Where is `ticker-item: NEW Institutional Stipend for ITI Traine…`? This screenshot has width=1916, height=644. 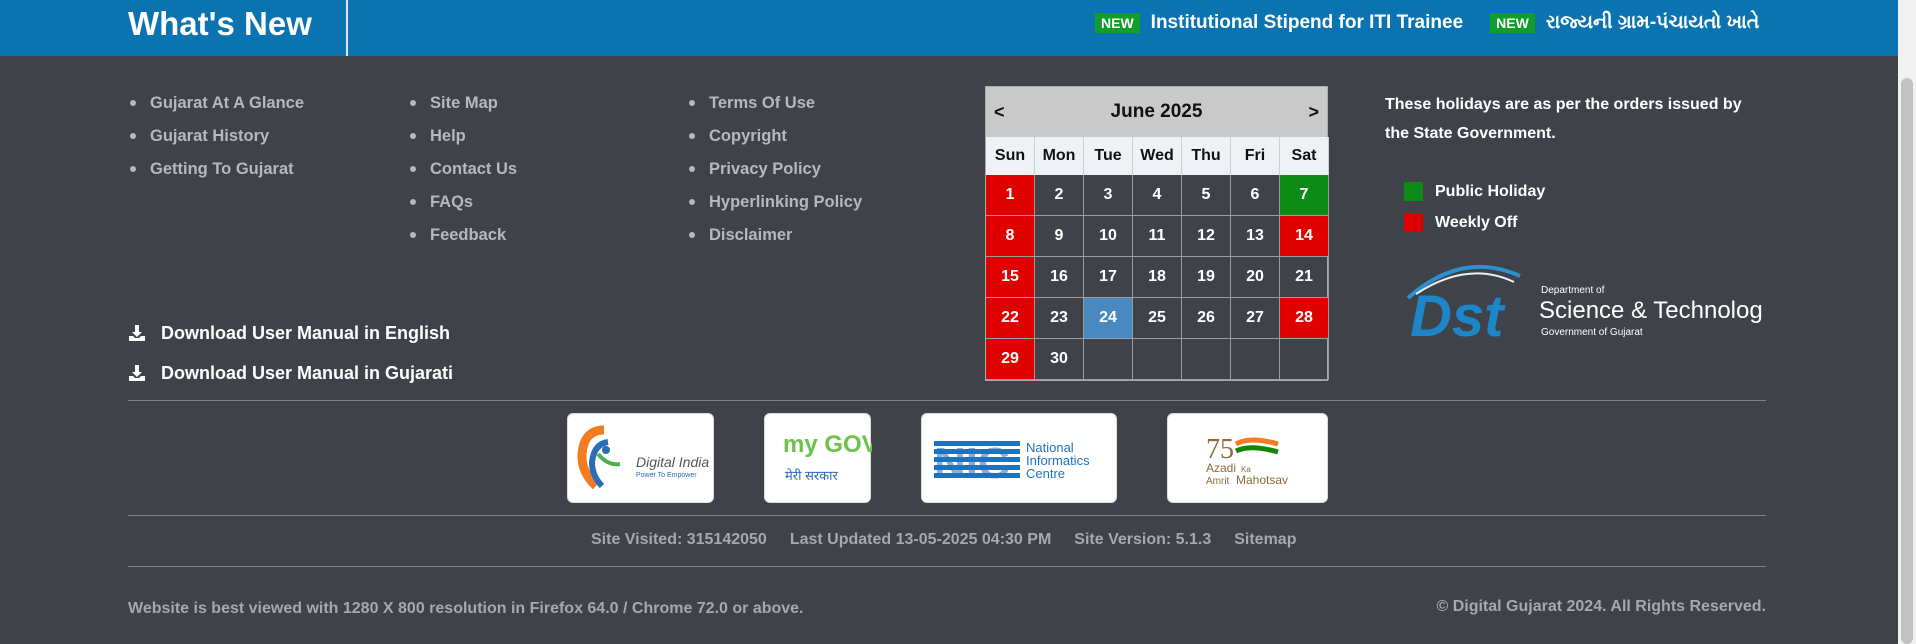 ticker-item: NEW Institutional Stipend for ITI Traine… is located at coordinates (1279, 23).